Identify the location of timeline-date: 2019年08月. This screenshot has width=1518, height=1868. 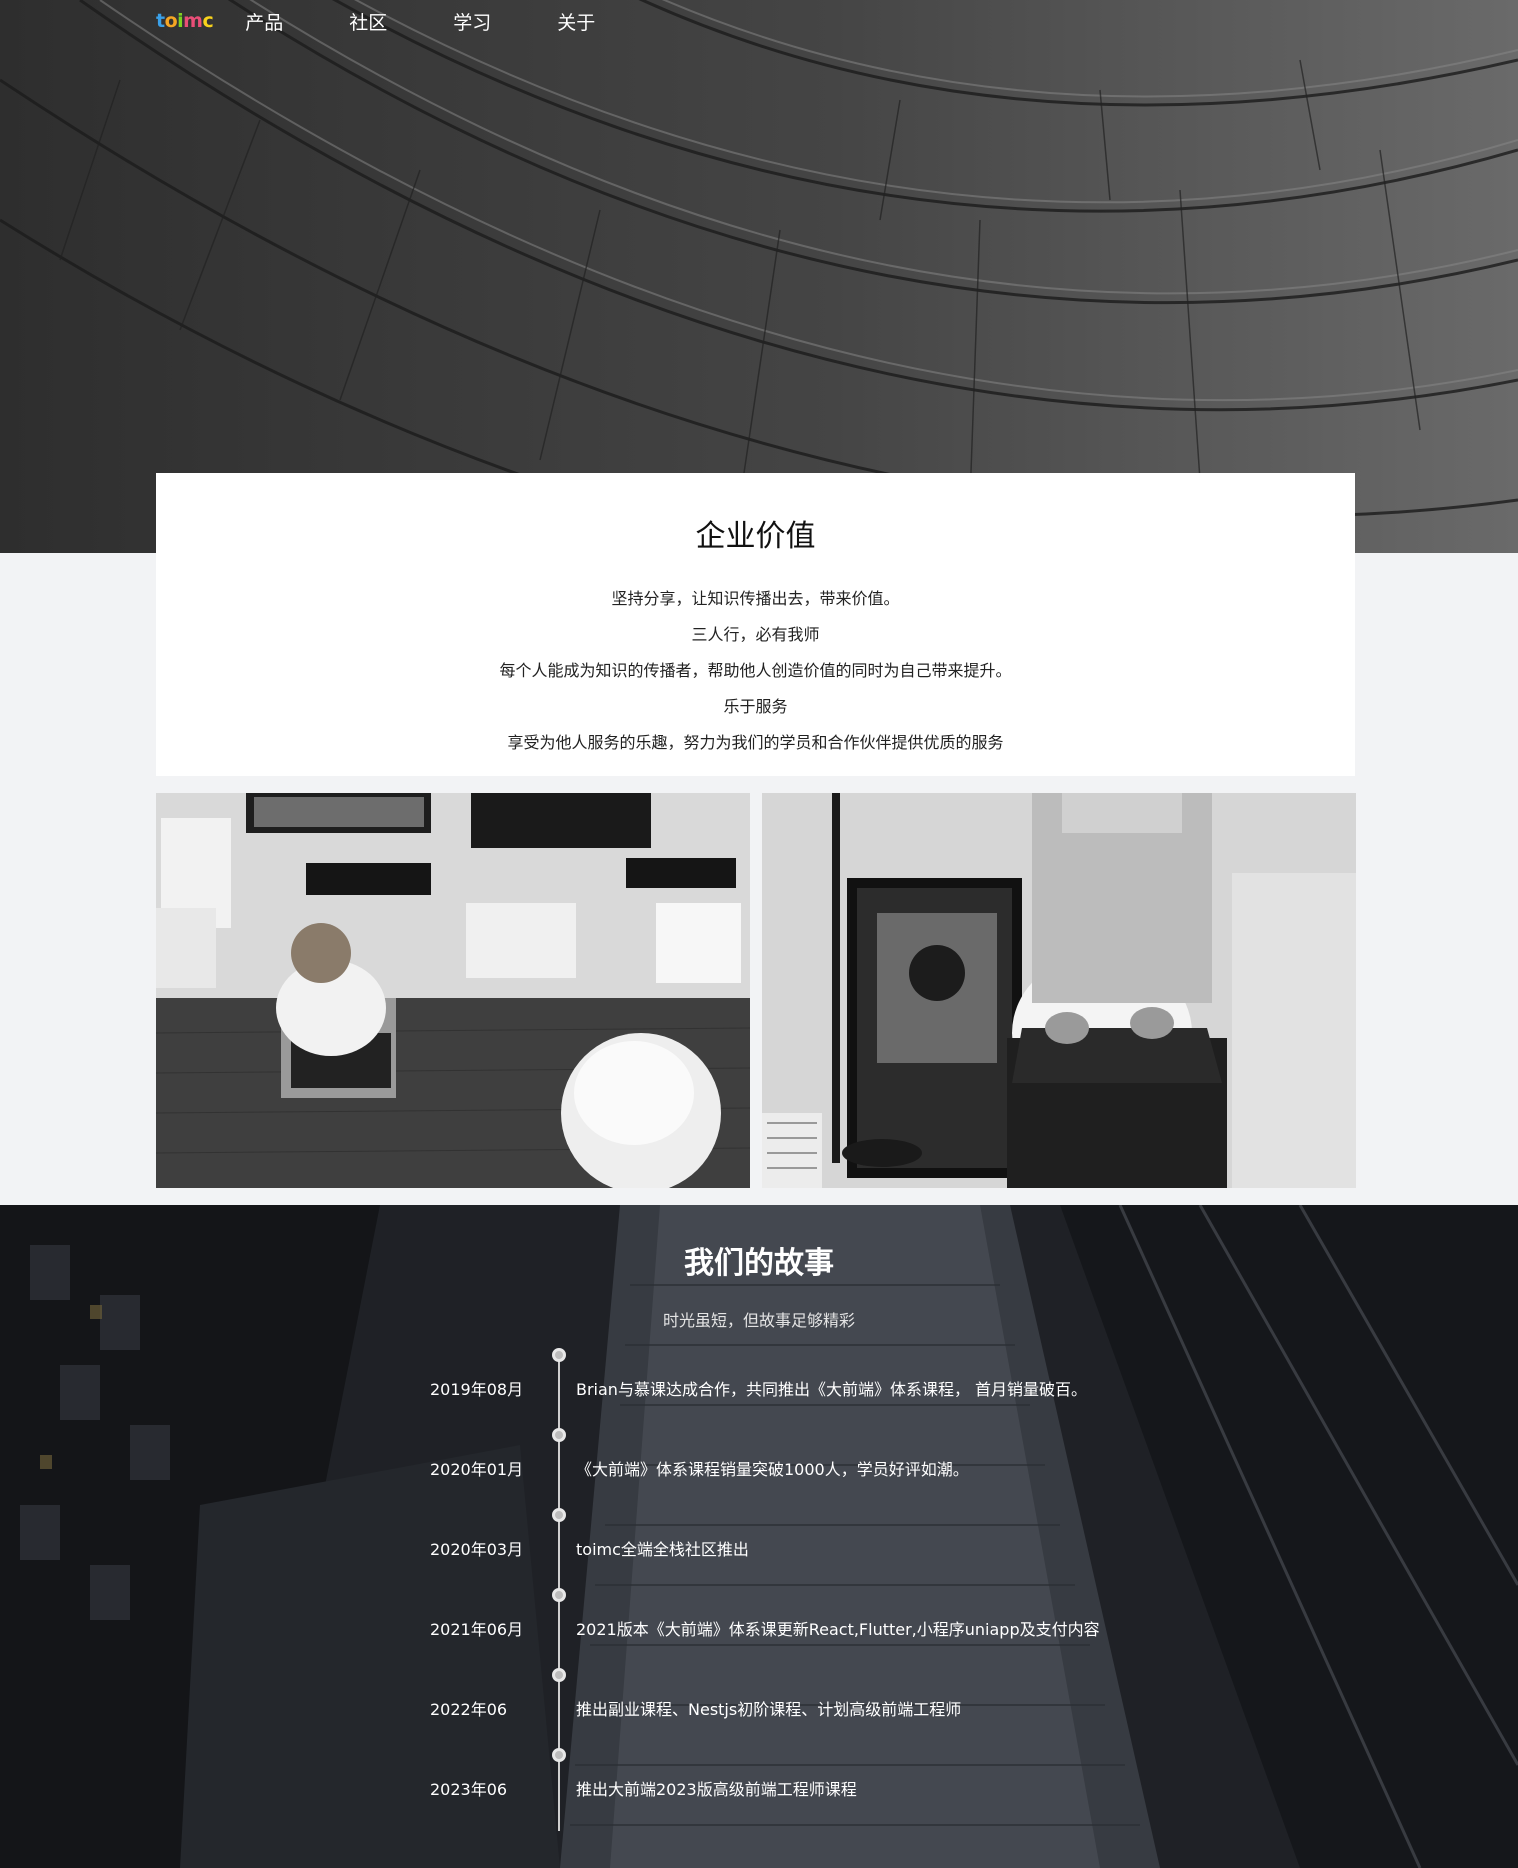
(477, 1389).